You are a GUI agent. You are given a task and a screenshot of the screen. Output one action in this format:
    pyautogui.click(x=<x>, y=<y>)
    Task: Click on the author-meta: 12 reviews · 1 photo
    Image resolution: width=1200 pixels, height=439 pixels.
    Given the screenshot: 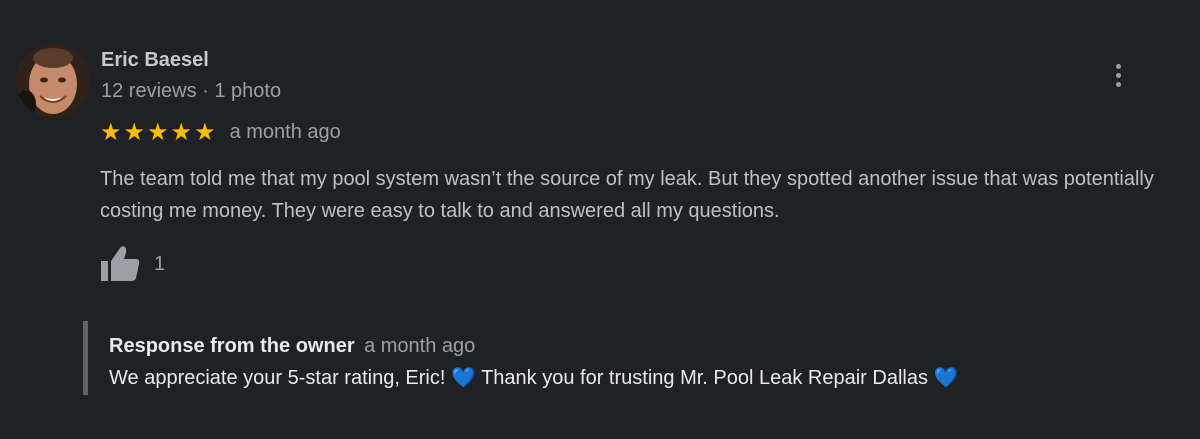 What is the action you would take?
    pyautogui.click(x=191, y=91)
    